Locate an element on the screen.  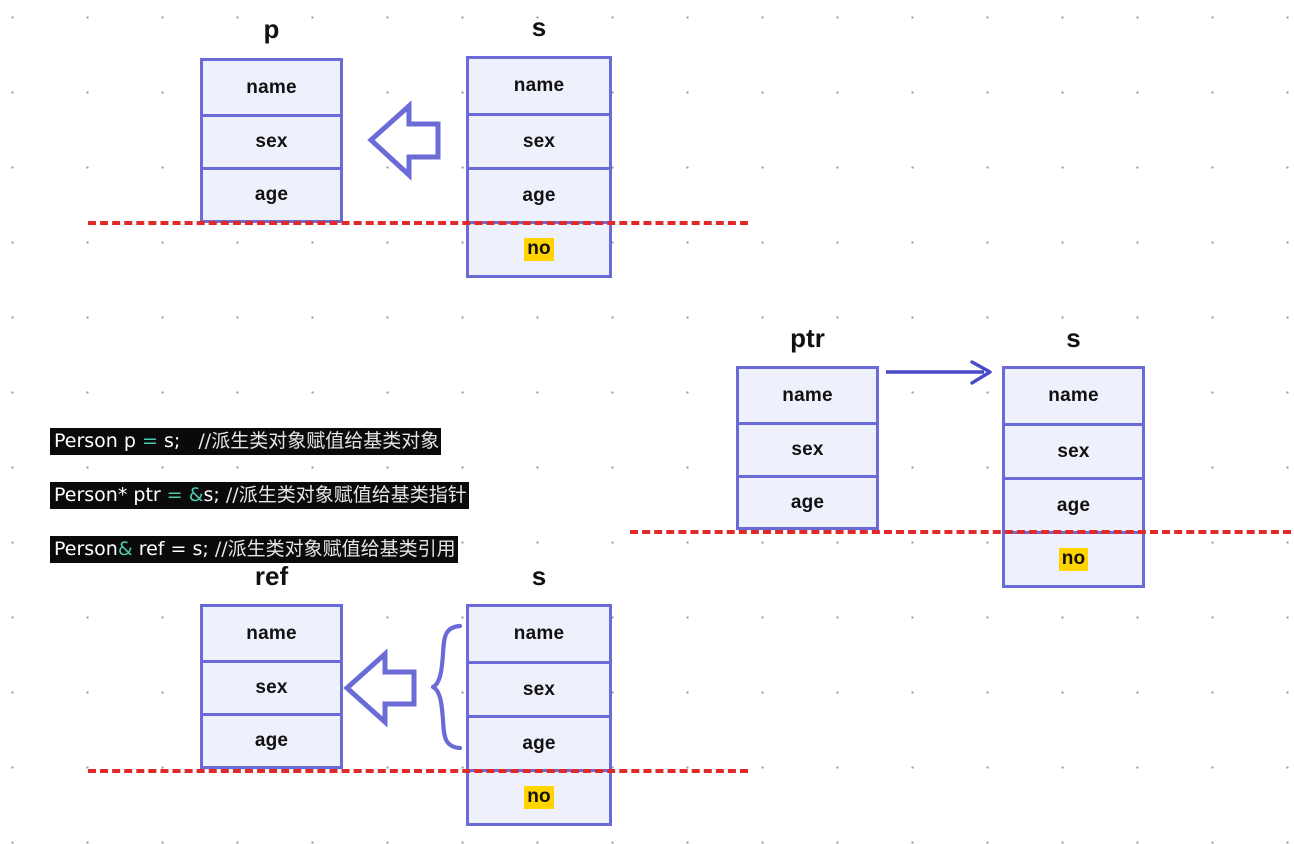
variable-label-p: p is located at coordinates (271, 29).